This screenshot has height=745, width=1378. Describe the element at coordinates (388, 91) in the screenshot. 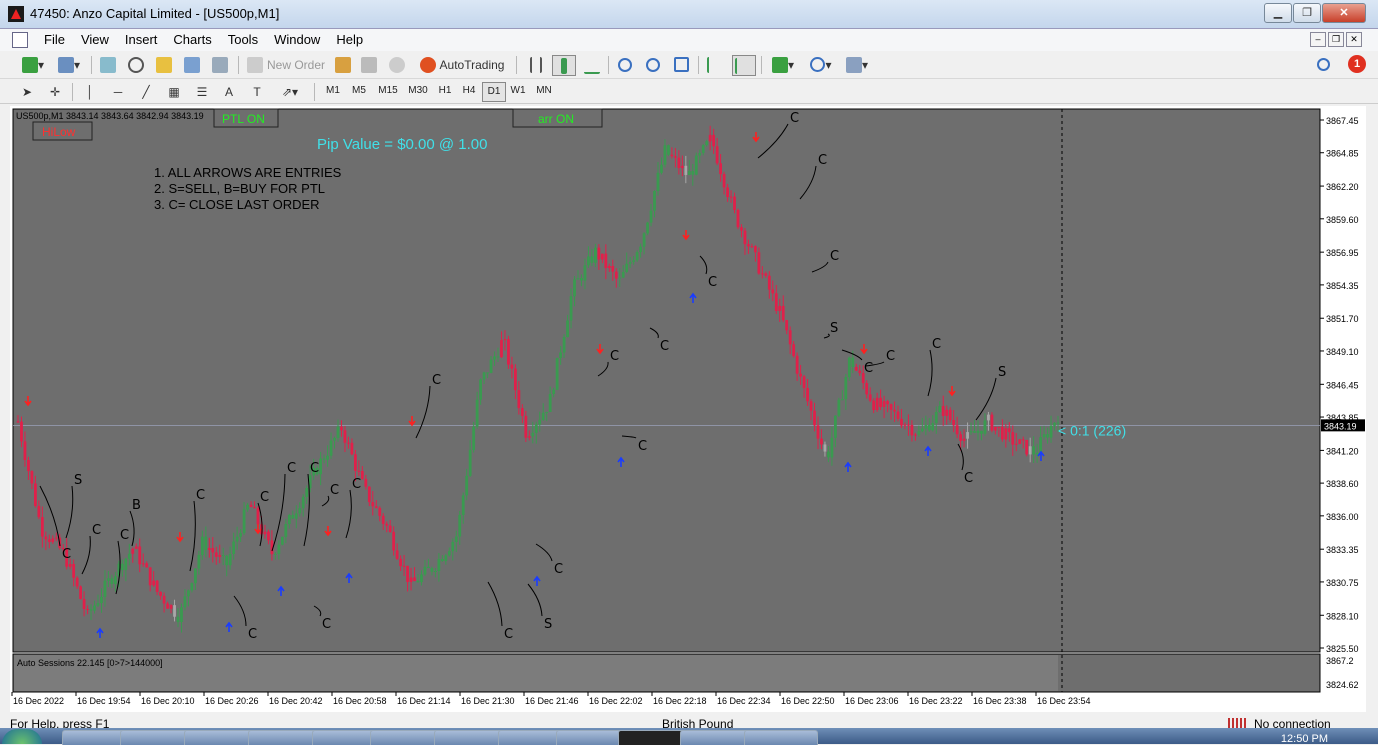

I see `timeframe-m15: M15` at that location.